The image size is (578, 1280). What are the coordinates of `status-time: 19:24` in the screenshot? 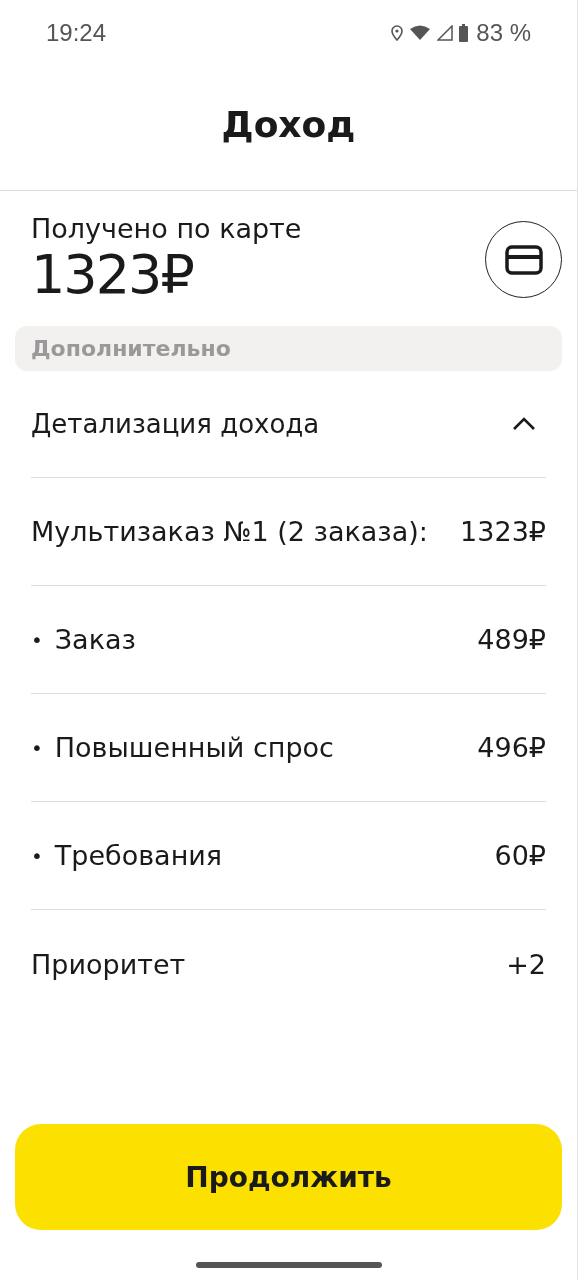 It's located at (76, 33).